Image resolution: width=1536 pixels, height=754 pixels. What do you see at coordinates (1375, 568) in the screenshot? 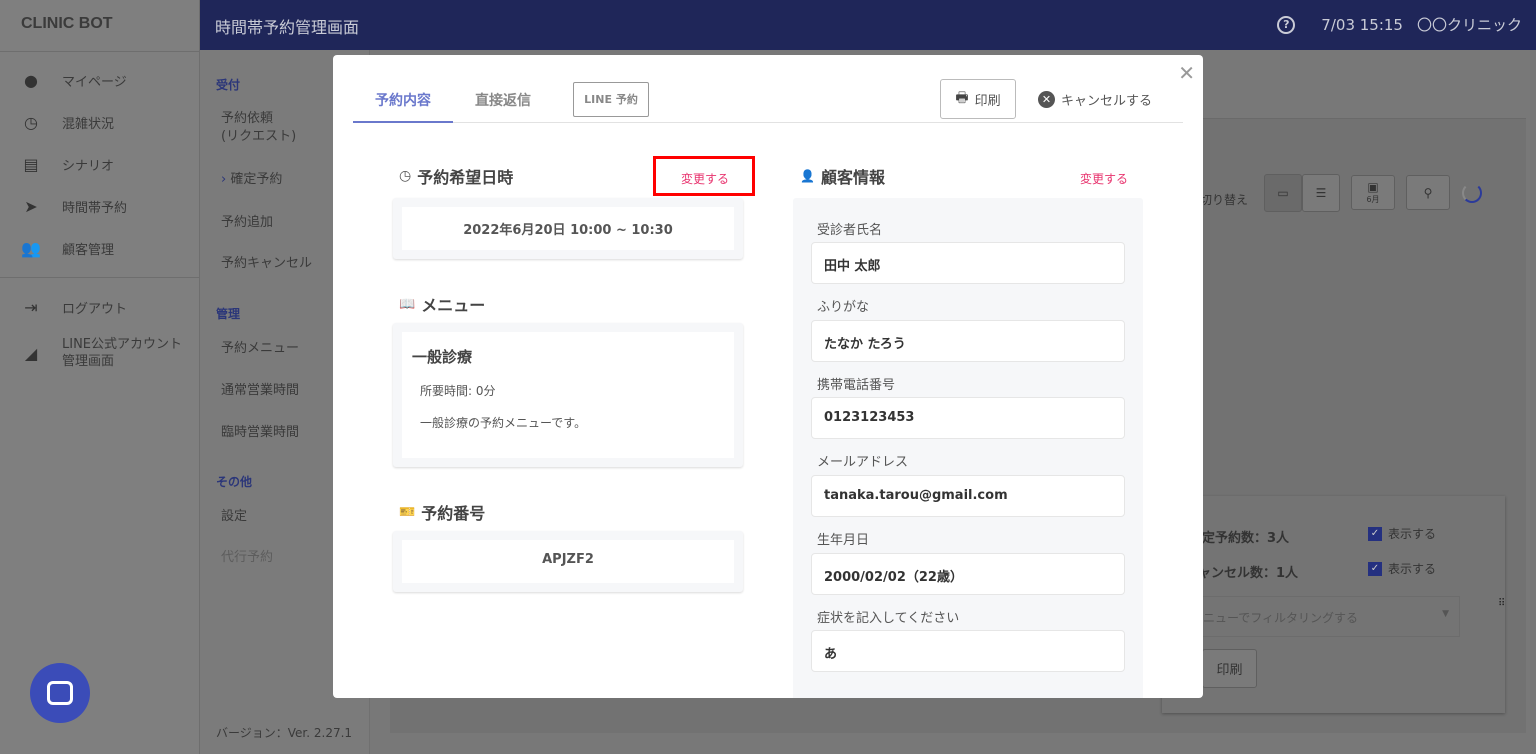
I see `checkbox-checked-icon: ✓` at bounding box center [1375, 568].